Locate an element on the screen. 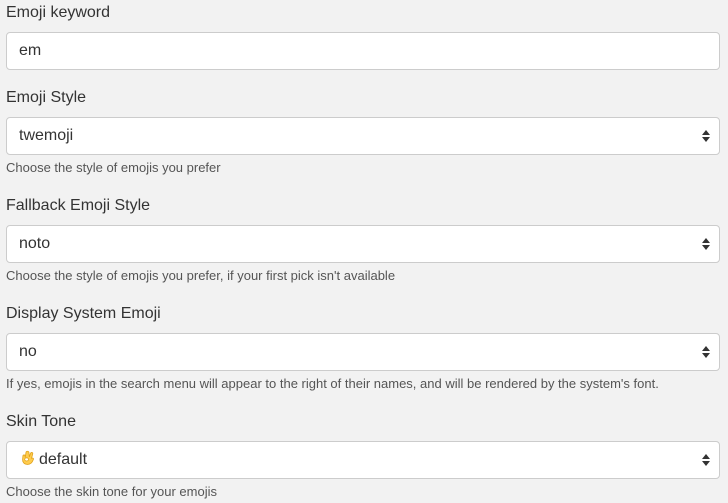 The height and width of the screenshot is (503, 728). skin-tone-select: default is located at coordinates (363, 460).